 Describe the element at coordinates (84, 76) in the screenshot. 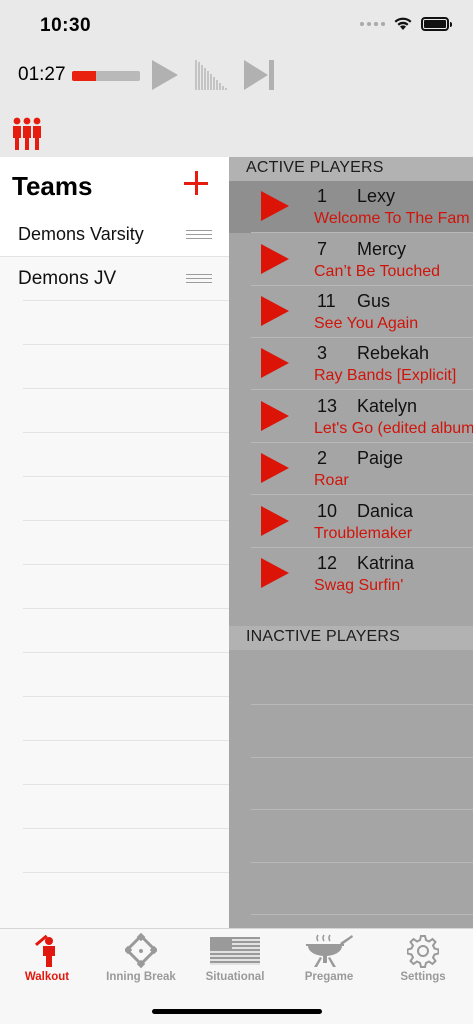

I see `playback-progress-fill` at that location.